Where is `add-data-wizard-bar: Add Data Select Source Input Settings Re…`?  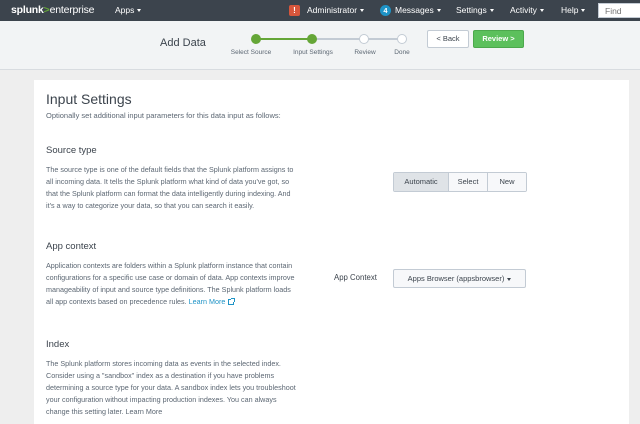
add-data-wizard-bar: Add Data Select Source Input Settings Re… is located at coordinates (320, 45).